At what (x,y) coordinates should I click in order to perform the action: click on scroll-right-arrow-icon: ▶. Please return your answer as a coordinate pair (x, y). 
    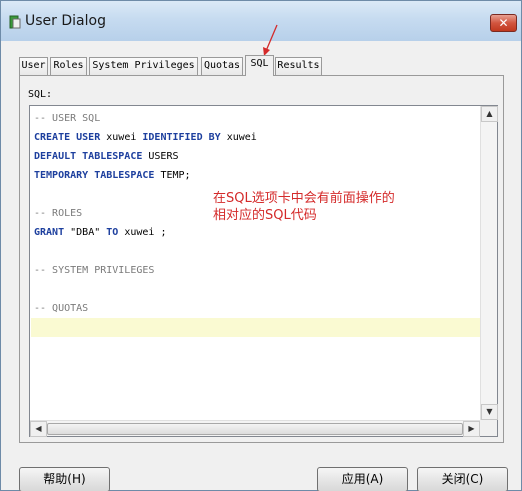
    Looking at the image, I should click on (471, 429).